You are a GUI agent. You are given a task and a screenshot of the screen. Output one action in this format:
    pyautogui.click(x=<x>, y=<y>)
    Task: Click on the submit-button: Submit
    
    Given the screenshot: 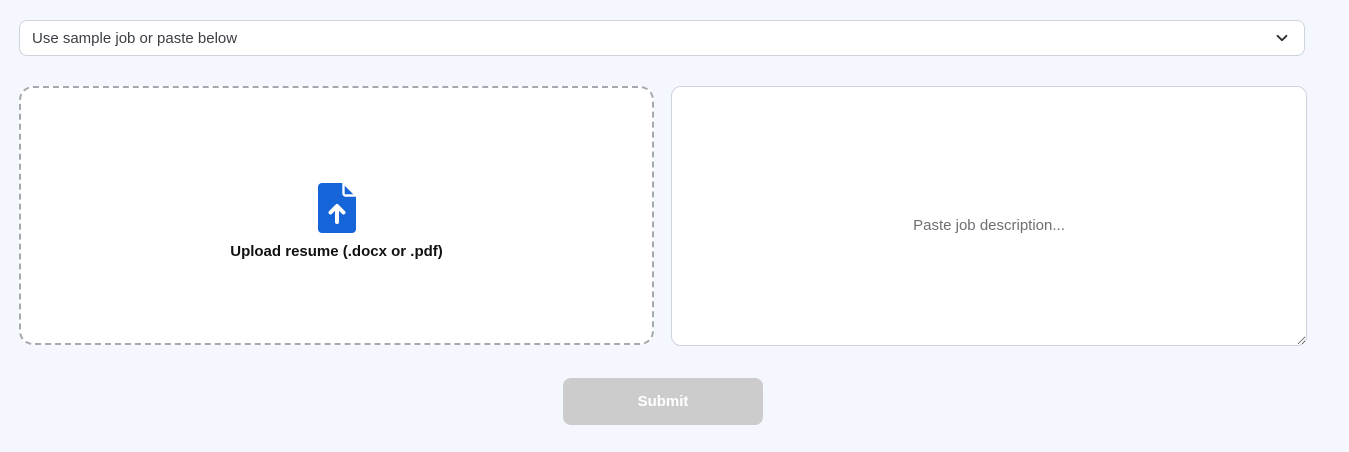 What is the action you would take?
    pyautogui.click(x=663, y=401)
    